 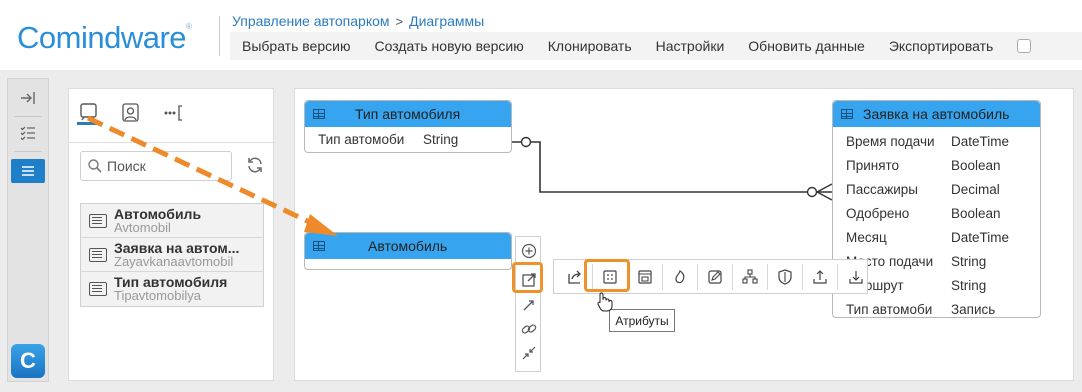 What do you see at coordinates (529, 251) in the screenshot?
I see `add-icon` at bounding box center [529, 251].